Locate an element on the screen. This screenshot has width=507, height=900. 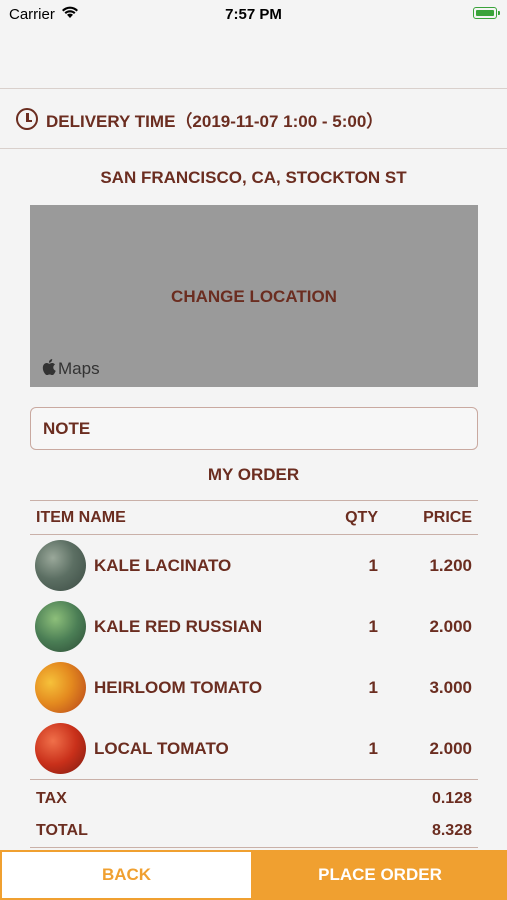
item-price: 3.000 is located at coordinates (450, 687).